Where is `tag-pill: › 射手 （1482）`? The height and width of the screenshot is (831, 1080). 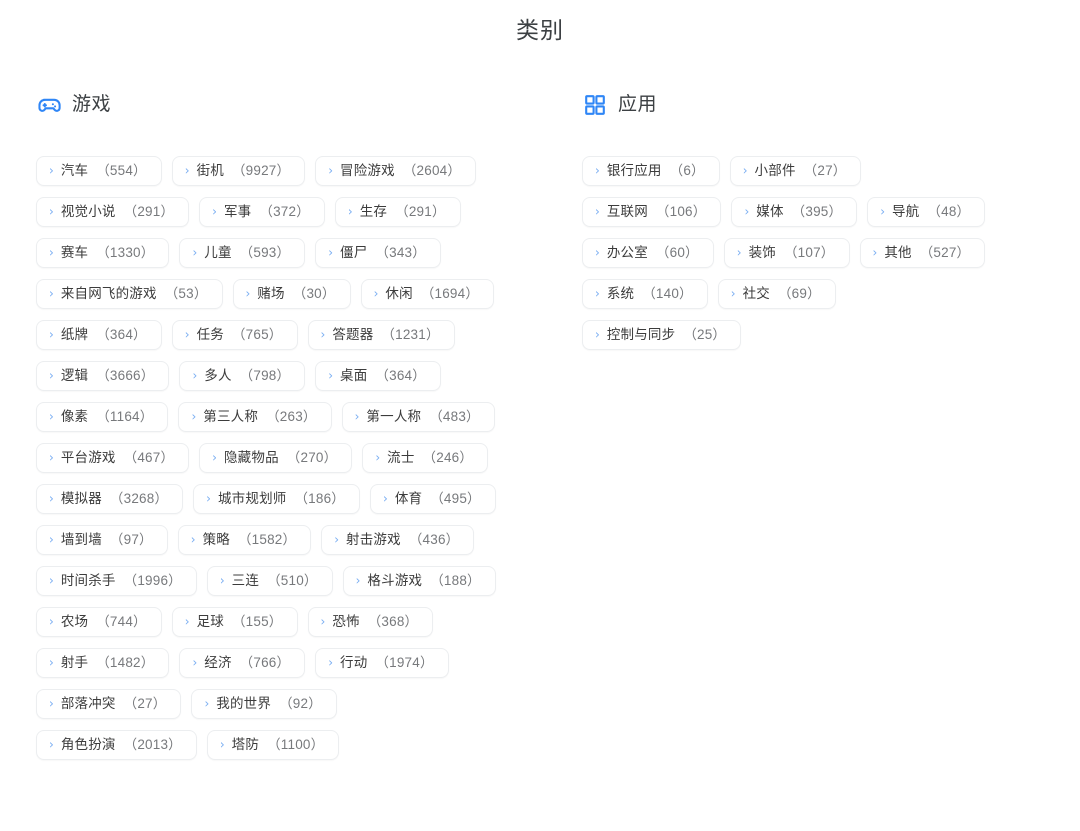 tag-pill: › 射手 （1482） is located at coordinates (103, 663).